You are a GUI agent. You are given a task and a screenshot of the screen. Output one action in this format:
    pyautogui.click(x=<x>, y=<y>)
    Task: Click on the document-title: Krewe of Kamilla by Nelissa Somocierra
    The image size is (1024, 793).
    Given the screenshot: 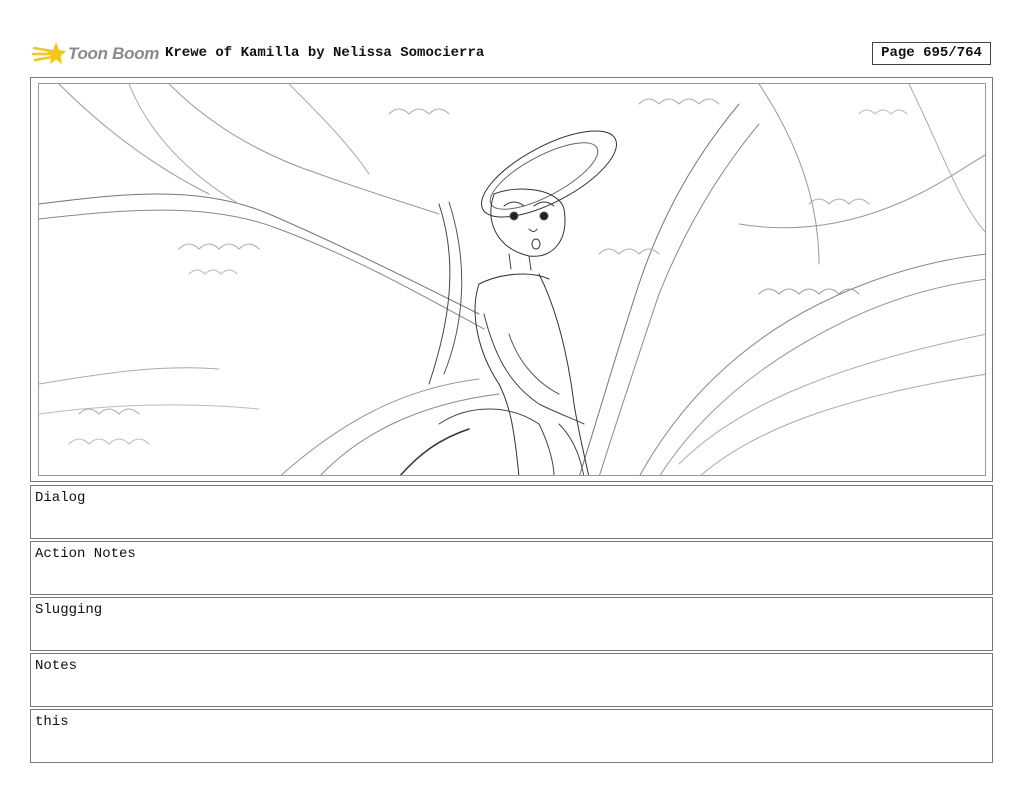 What is the action you would take?
    pyautogui.click(x=325, y=53)
    